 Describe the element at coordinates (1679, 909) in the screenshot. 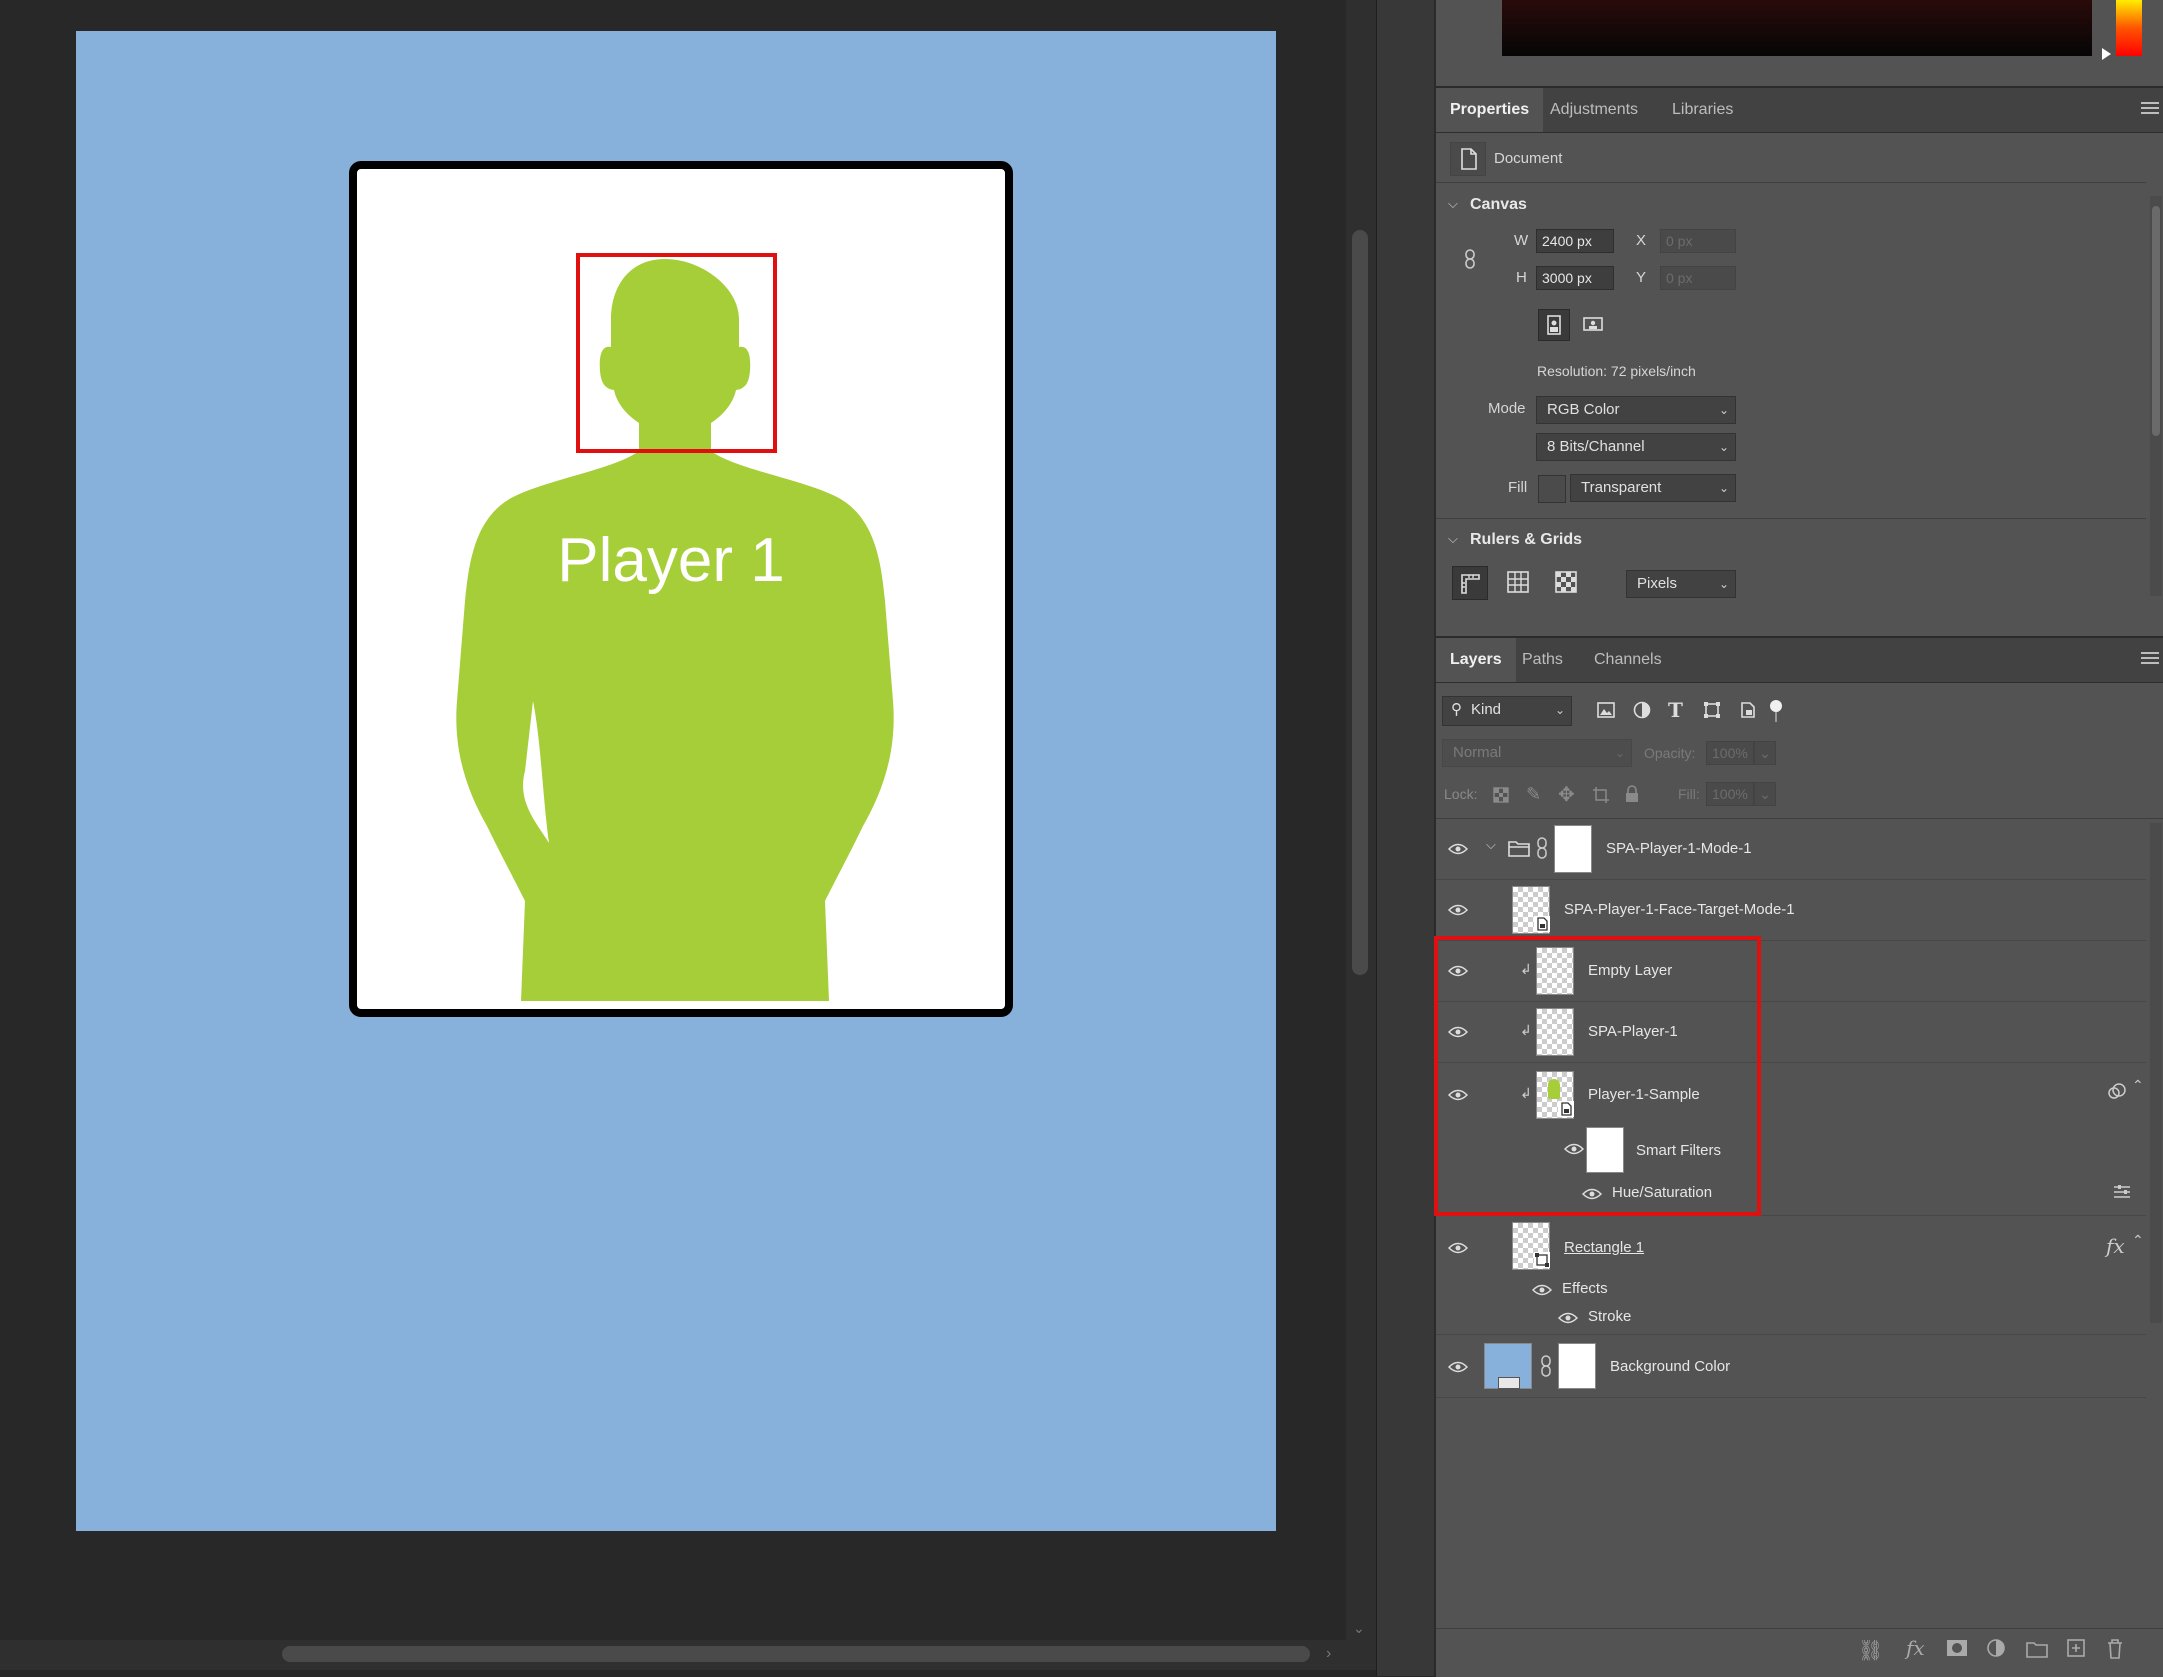

I see `layer-name: SPA-Player-1-Face-Target-Mode-1` at that location.